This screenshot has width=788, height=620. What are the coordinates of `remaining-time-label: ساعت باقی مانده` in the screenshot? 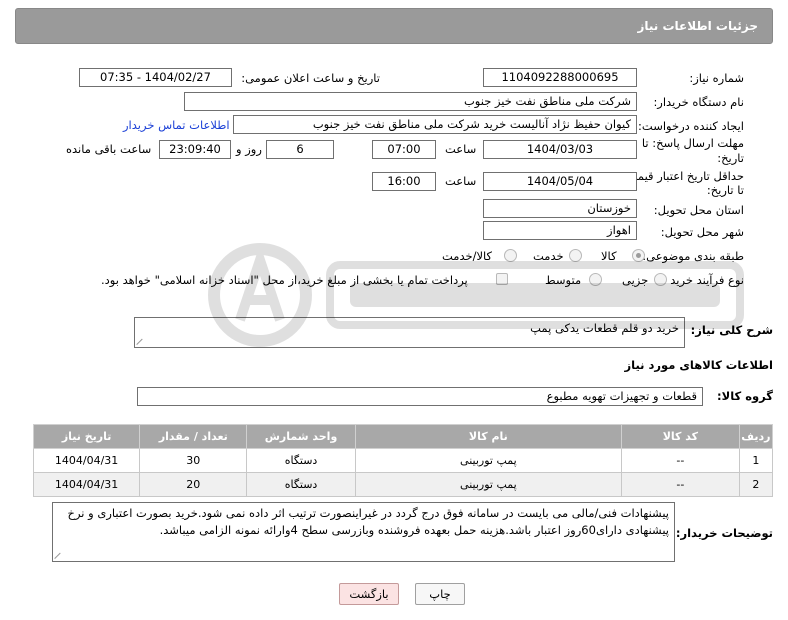 It's located at (109, 149).